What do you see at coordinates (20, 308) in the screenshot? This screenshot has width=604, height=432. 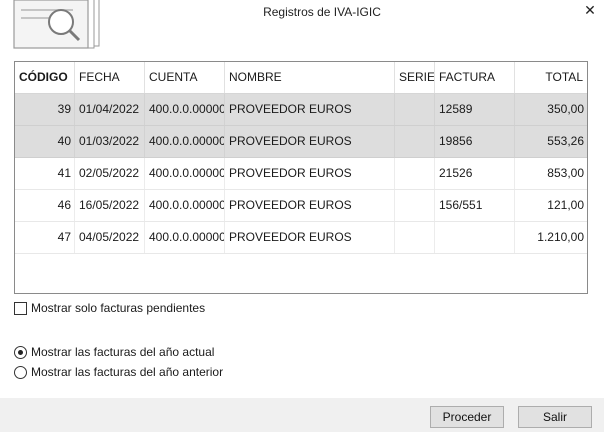 I see `pending-only-checkbox` at bounding box center [20, 308].